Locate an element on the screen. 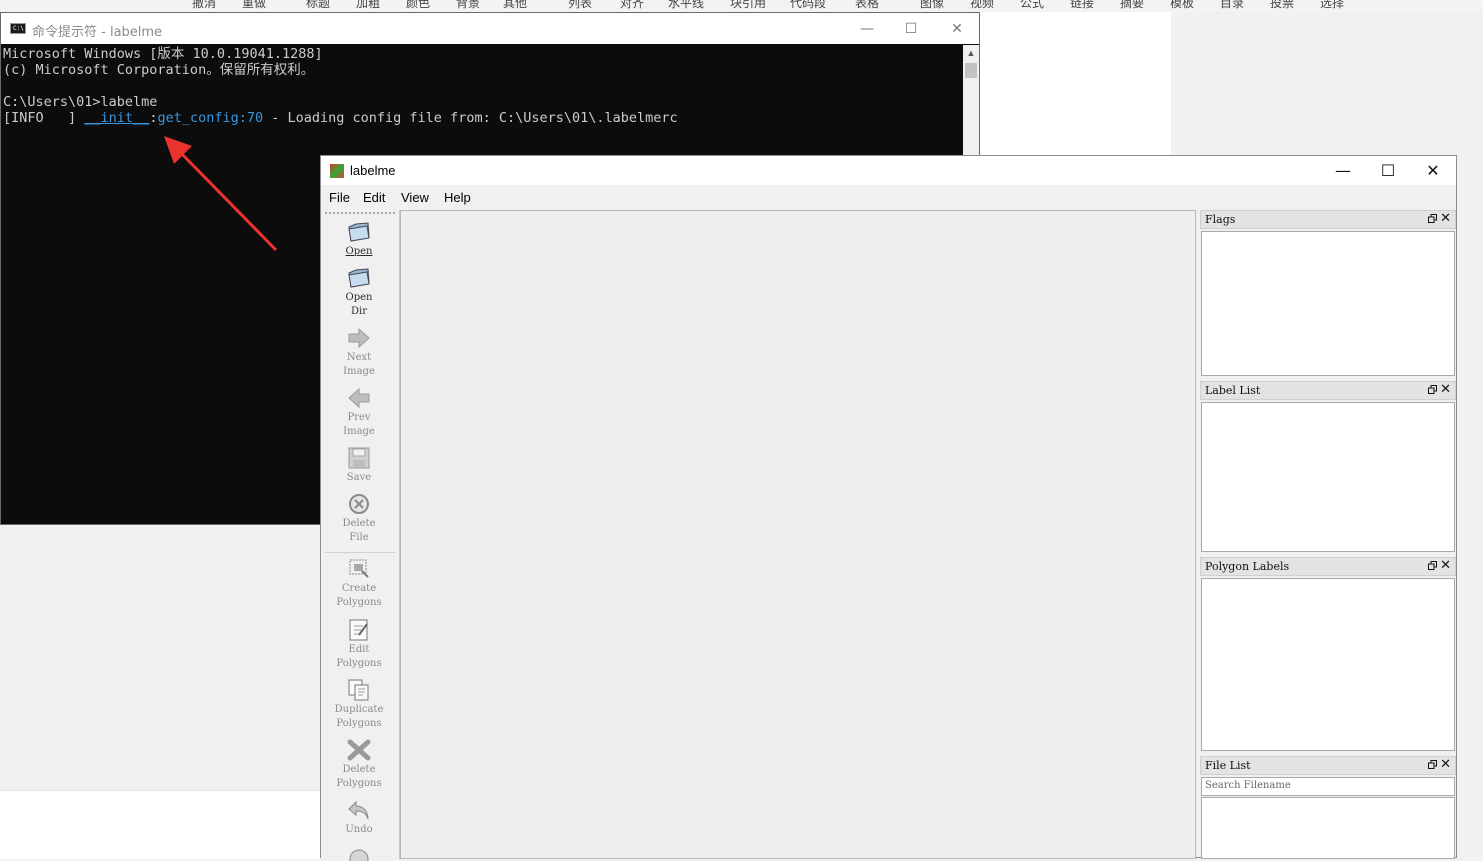 This screenshot has width=1483, height=861. flags-list is located at coordinates (1328, 303).